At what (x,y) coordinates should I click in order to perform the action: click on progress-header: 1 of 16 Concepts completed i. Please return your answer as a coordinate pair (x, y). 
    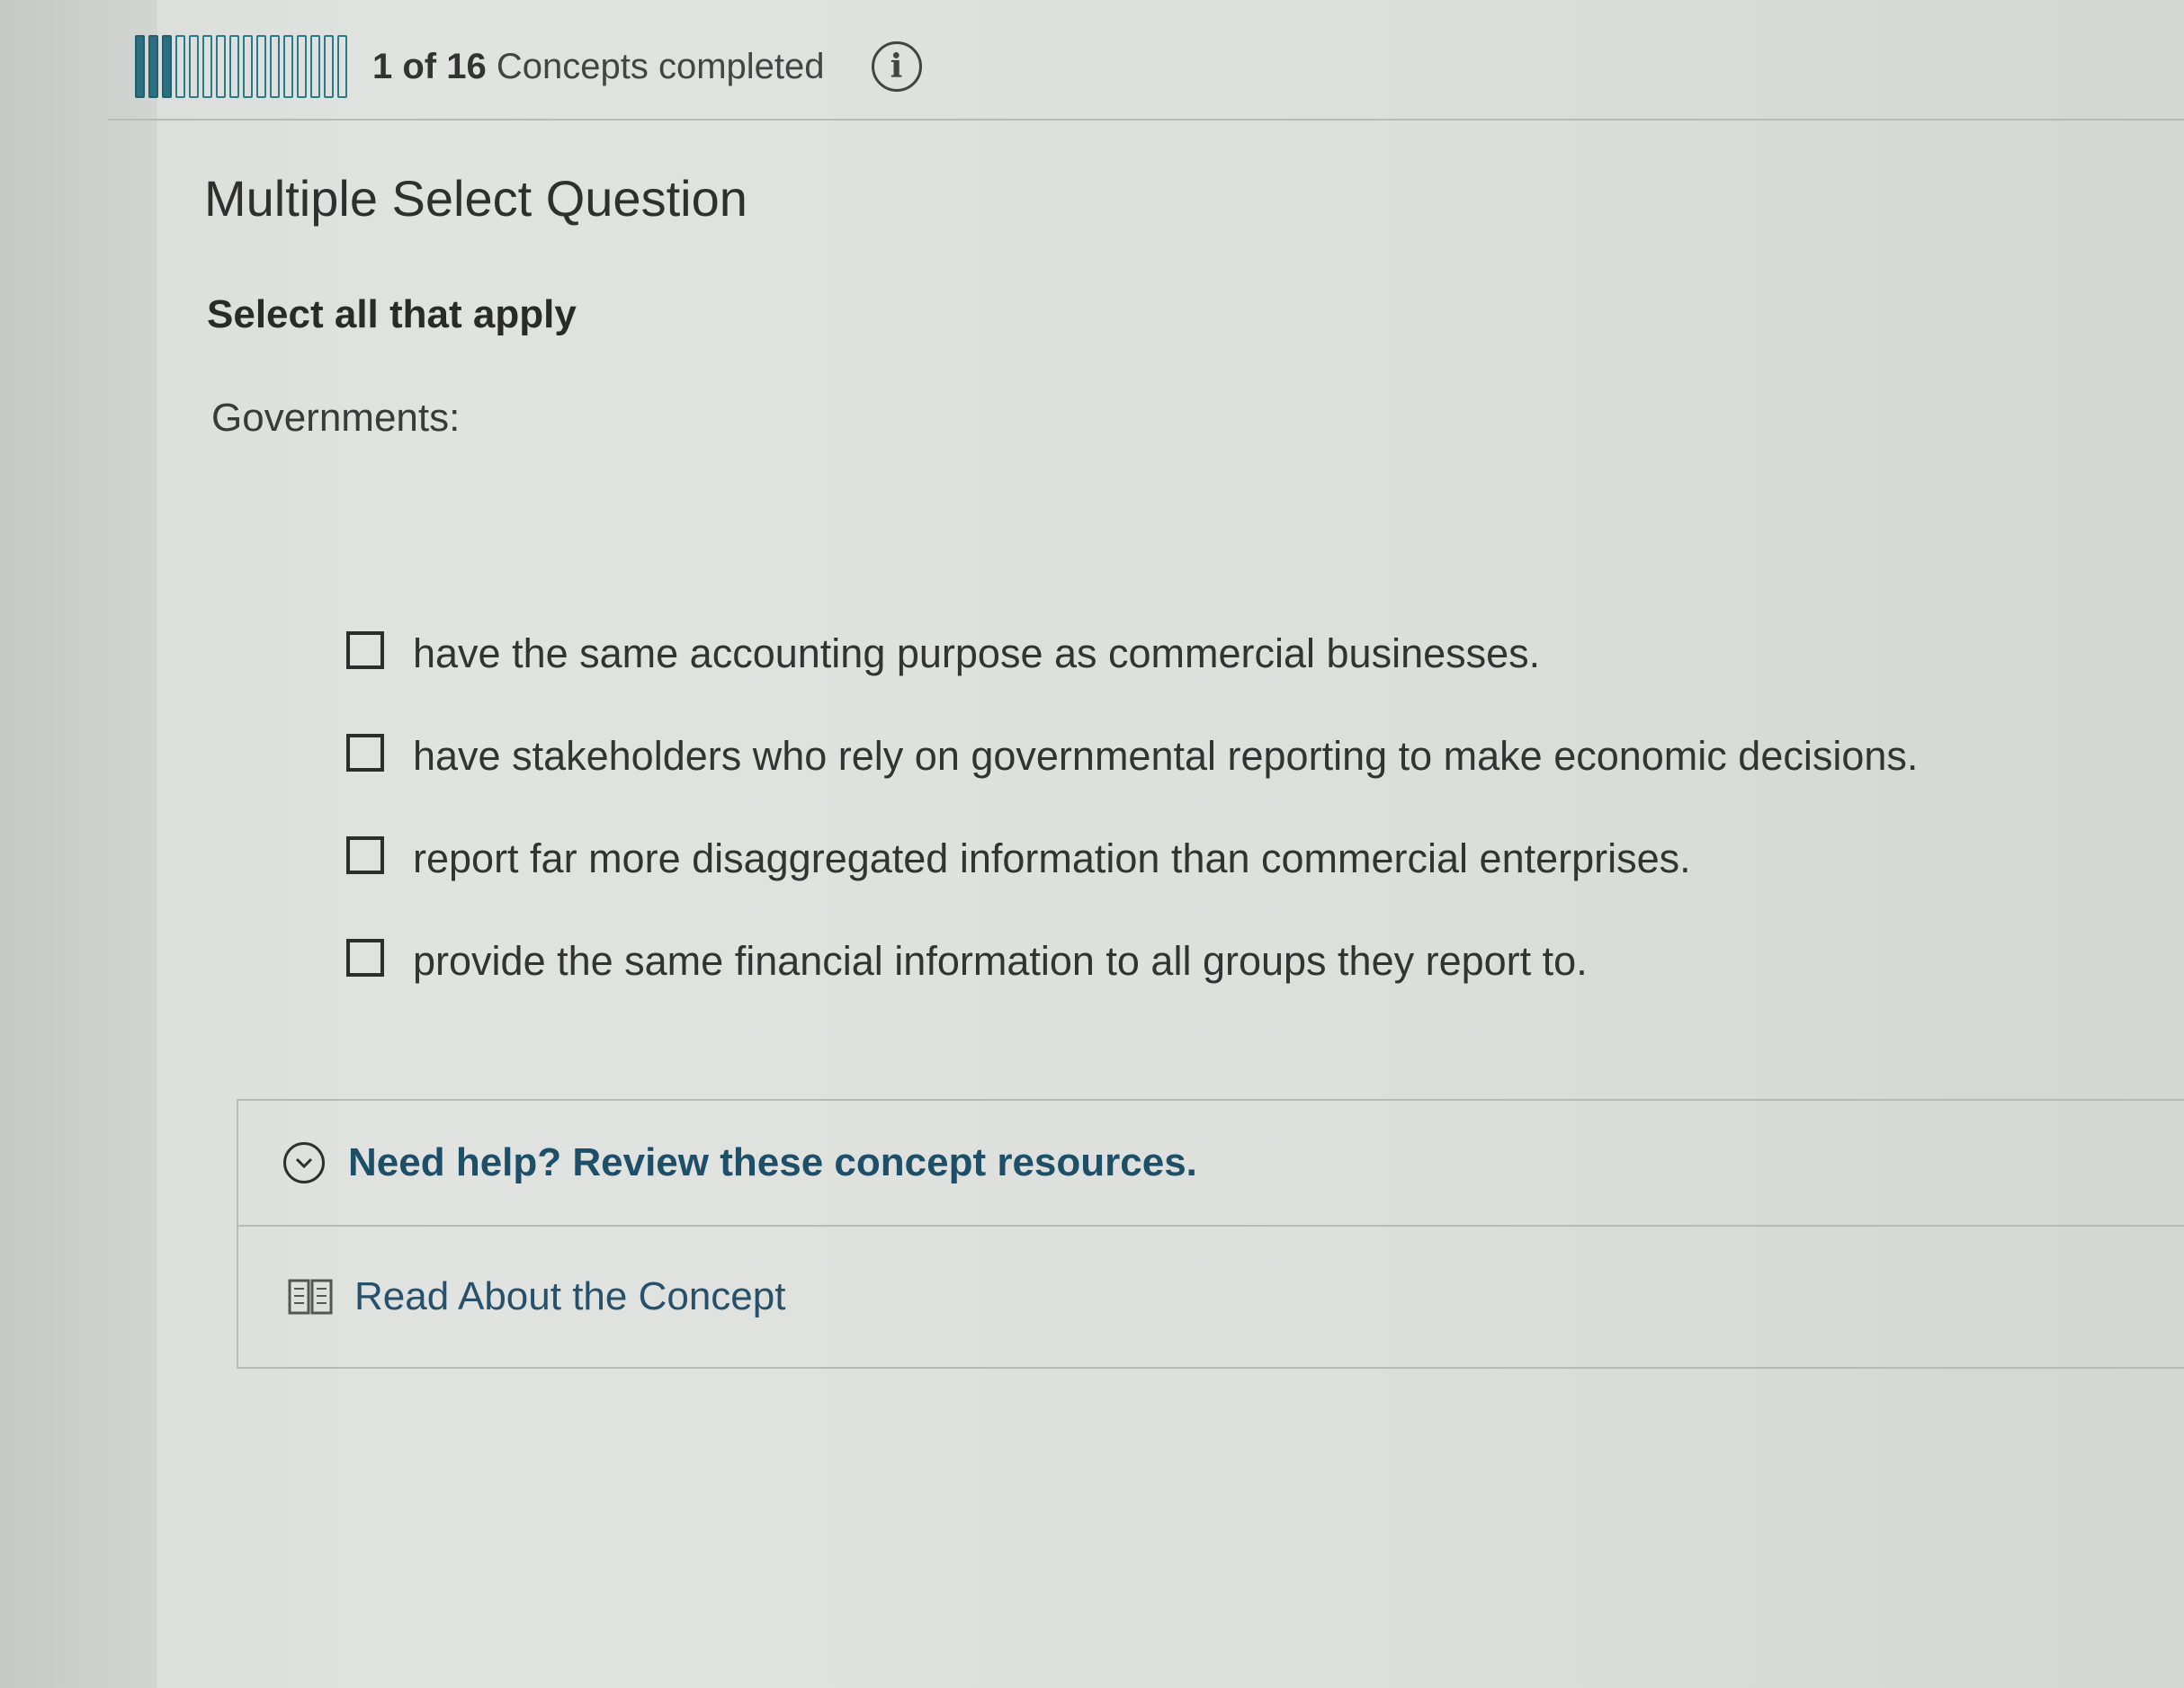
    Looking at the image, I should click on (1160, 66).